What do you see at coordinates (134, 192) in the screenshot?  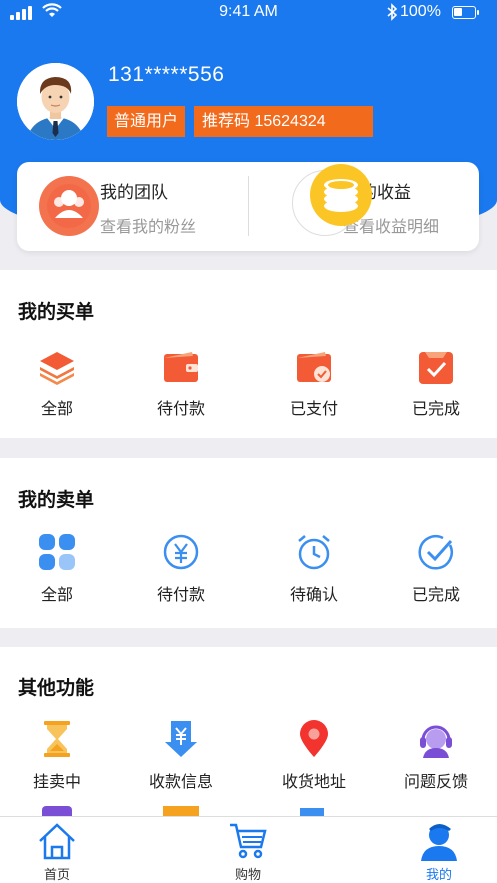 I see `my-team-title: 我的团队` at bounding box center [134, 192].